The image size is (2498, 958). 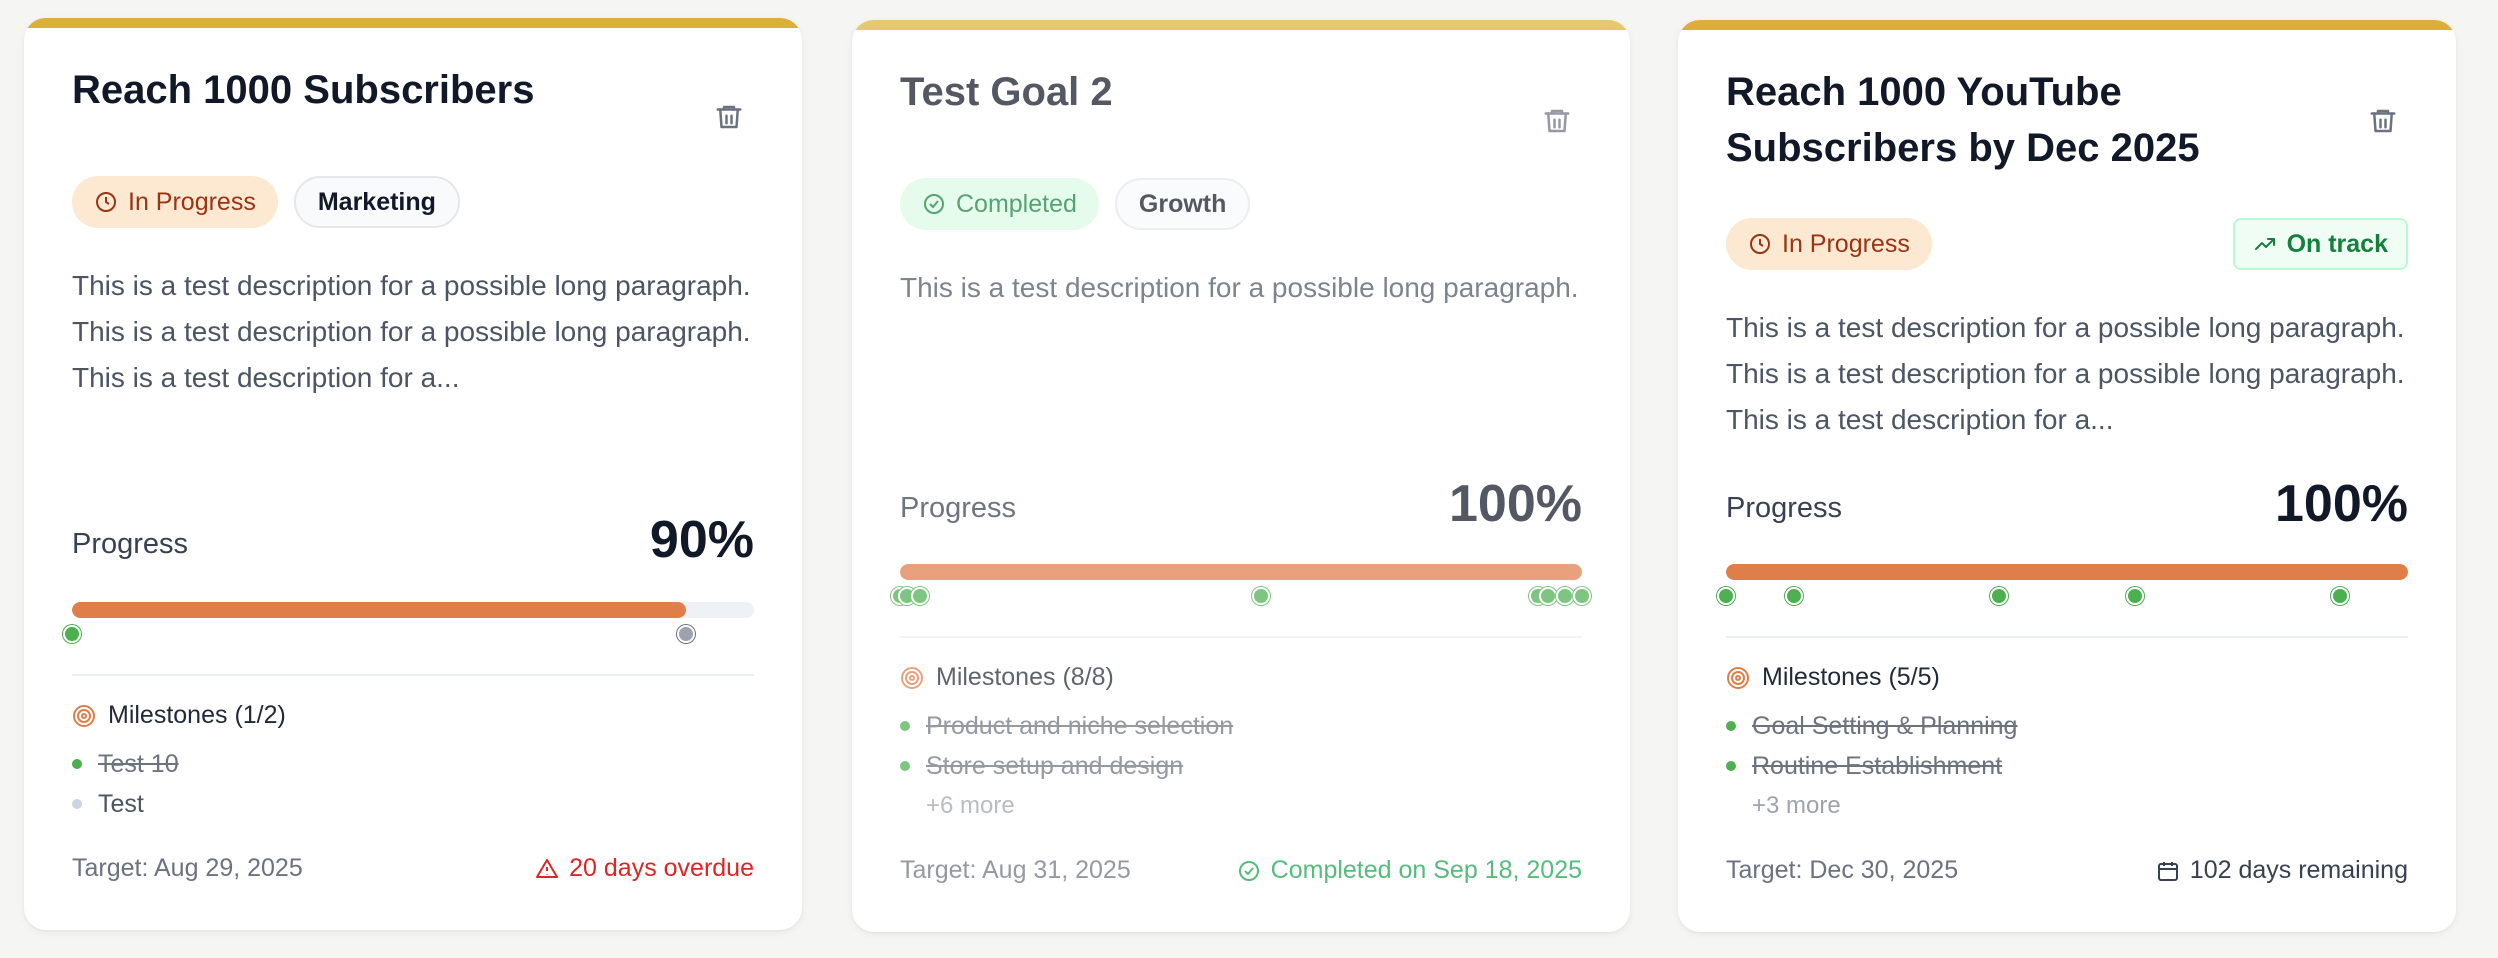 I want to click on milestones-heading: Milestones (1/2), so click(x=179, y=715).